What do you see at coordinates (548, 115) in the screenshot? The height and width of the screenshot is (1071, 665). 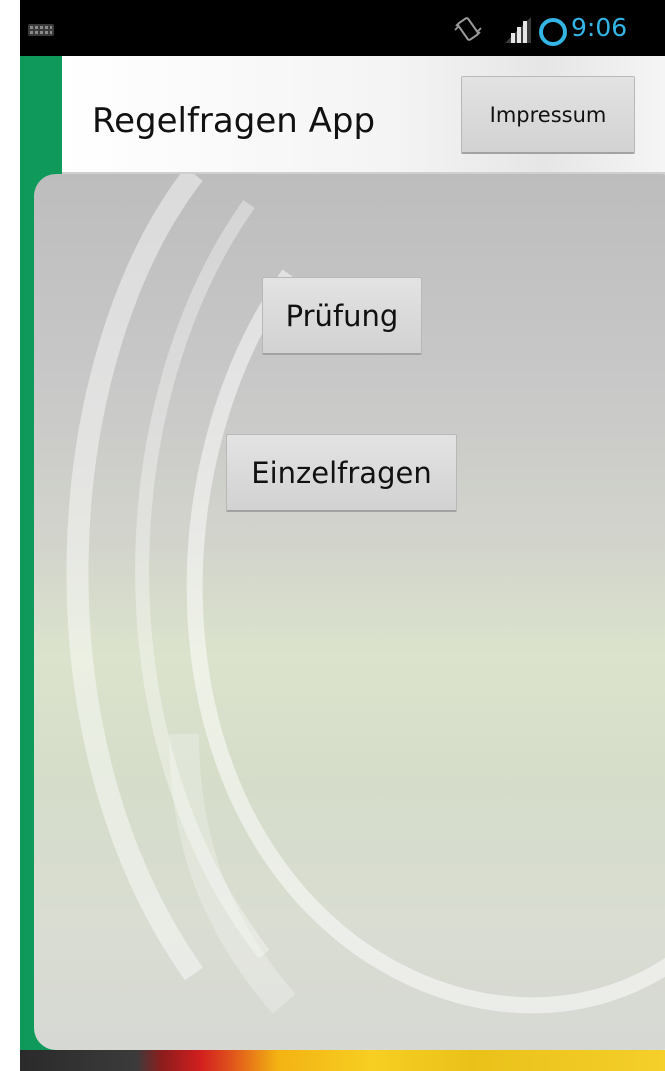 I see `impressum-button: Impressum` at bounding box center [548, 115].